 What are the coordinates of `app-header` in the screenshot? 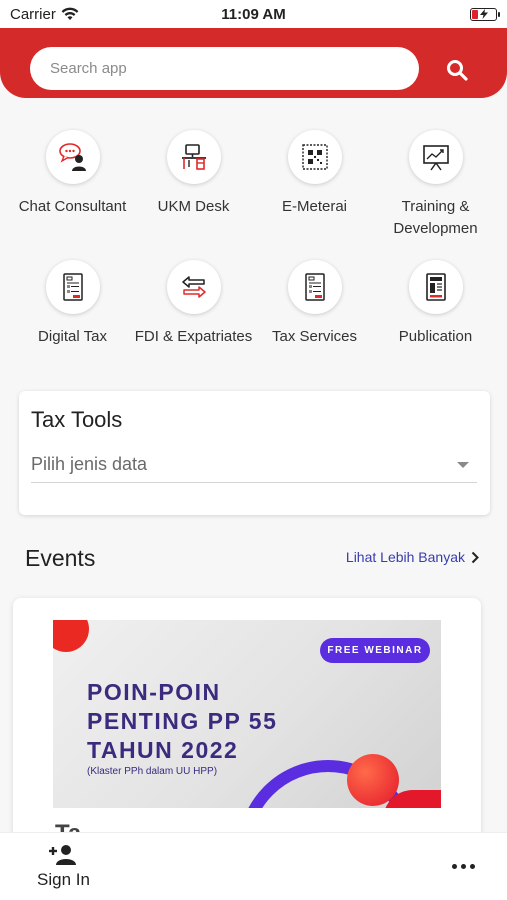 It's located at (253, 63).